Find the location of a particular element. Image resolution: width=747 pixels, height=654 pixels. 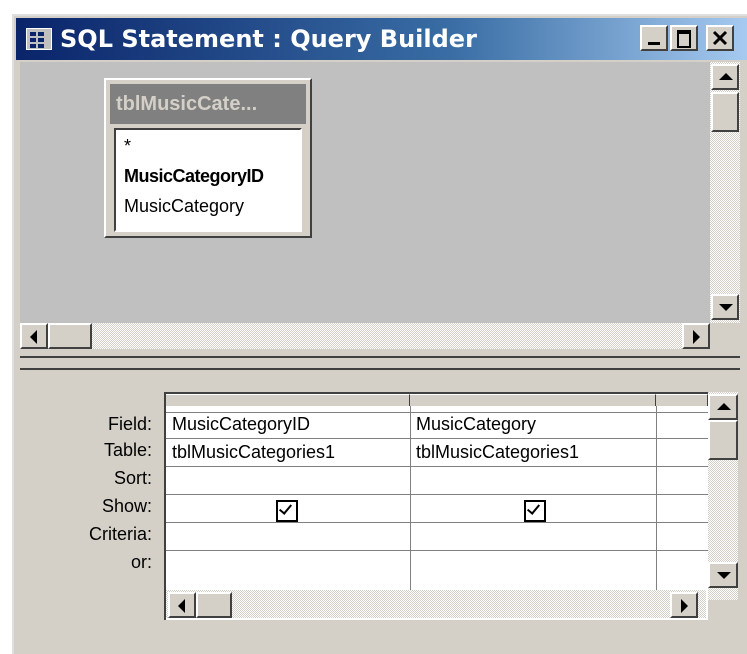

grid-vertical-thumb is located at coordinates (723, 440).